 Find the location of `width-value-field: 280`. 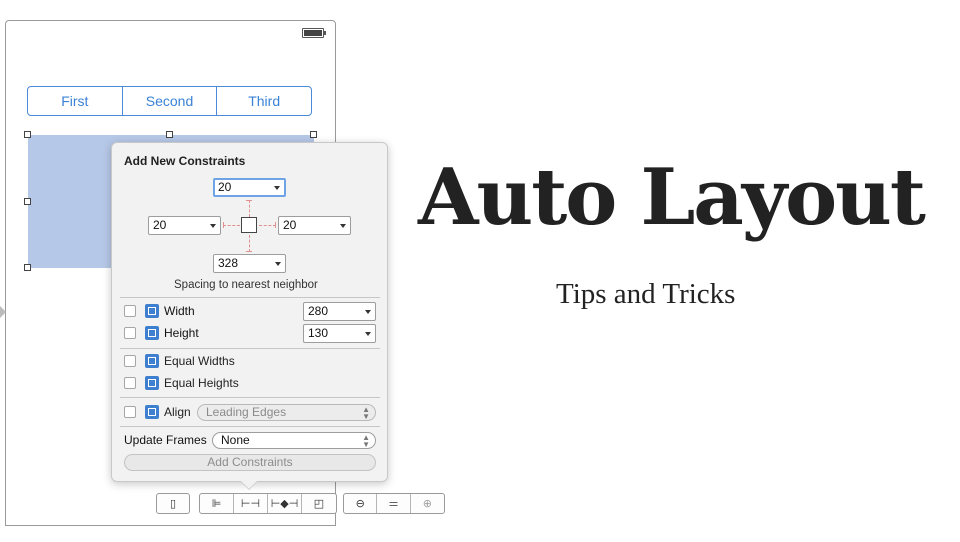

width-value-field: 280 is located at coordinates (339, 311).